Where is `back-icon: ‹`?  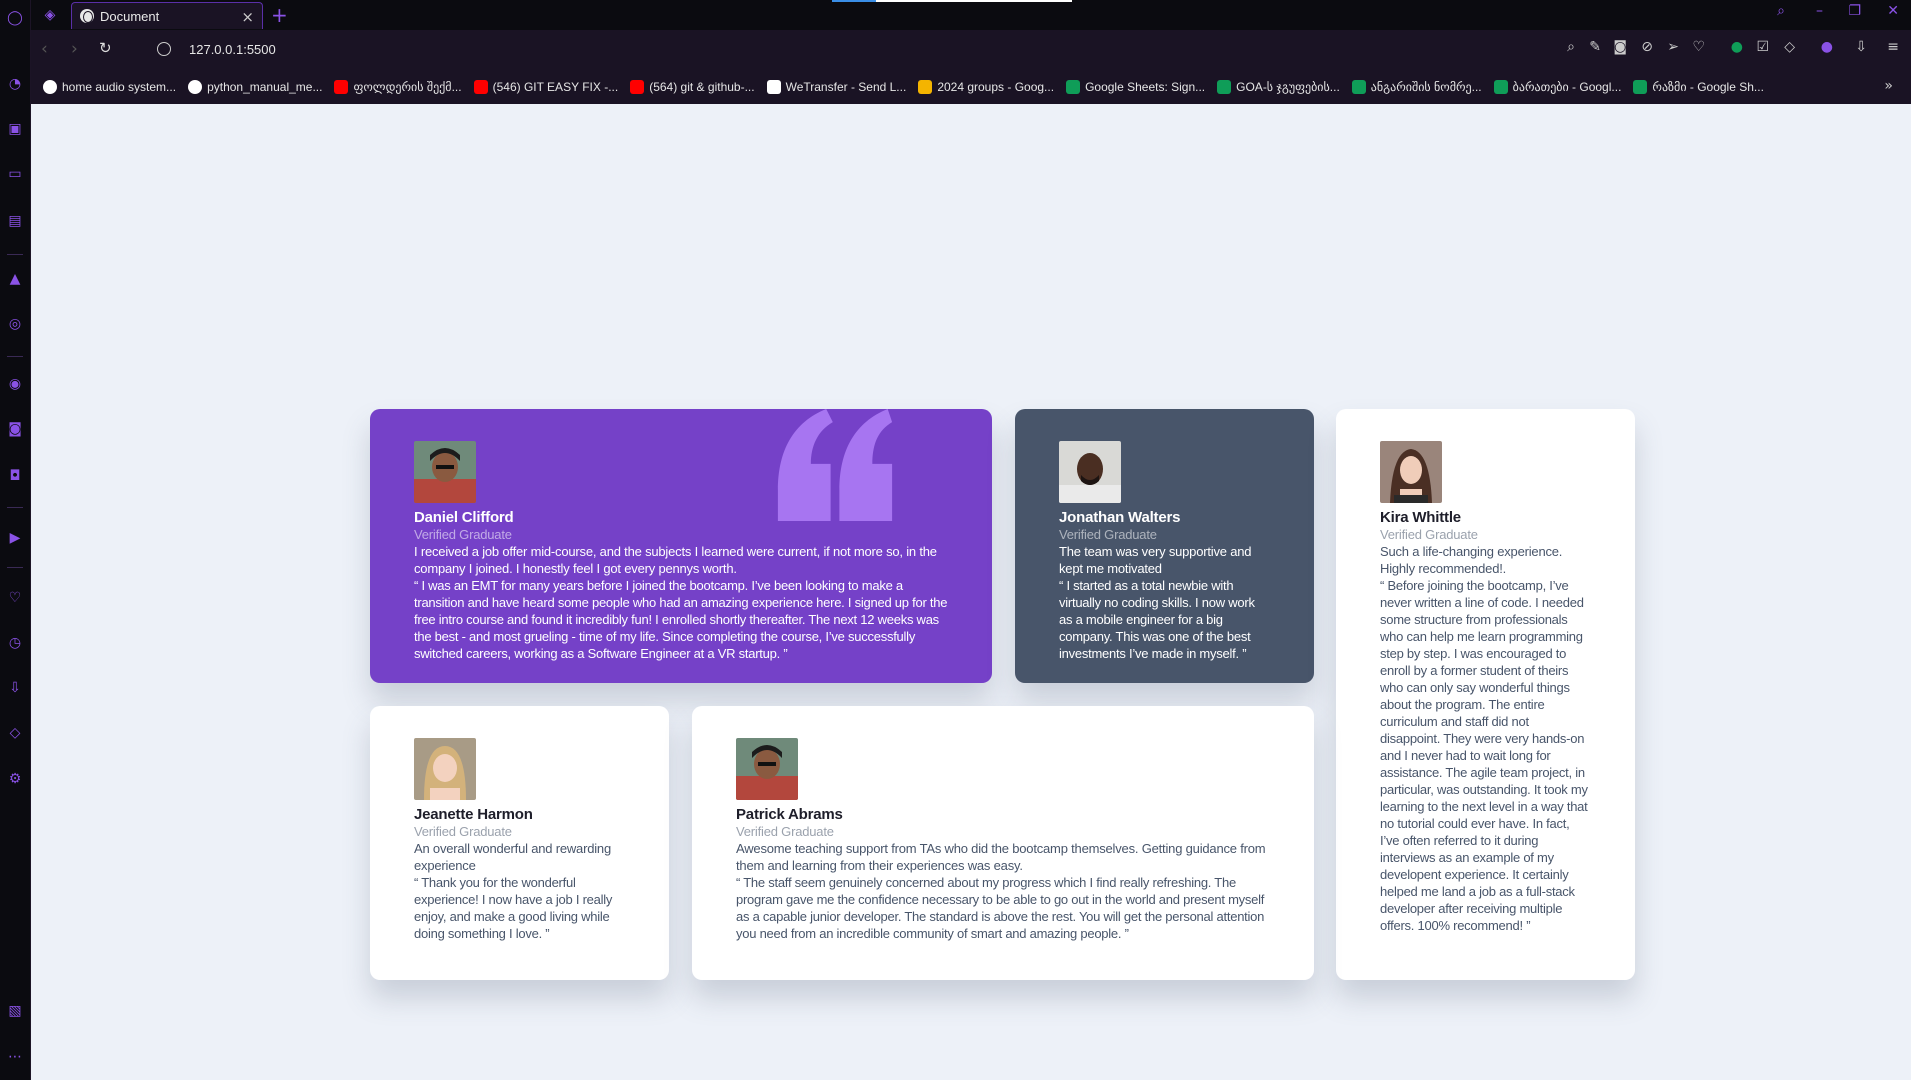
back-icon: ‹ is located at coordinates (44, 49).